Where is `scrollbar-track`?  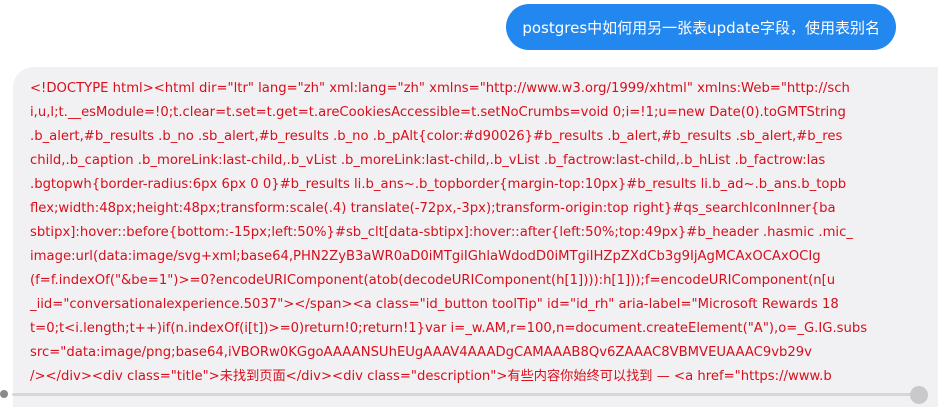
scrollbar-track is located at coordinates (462, 394).